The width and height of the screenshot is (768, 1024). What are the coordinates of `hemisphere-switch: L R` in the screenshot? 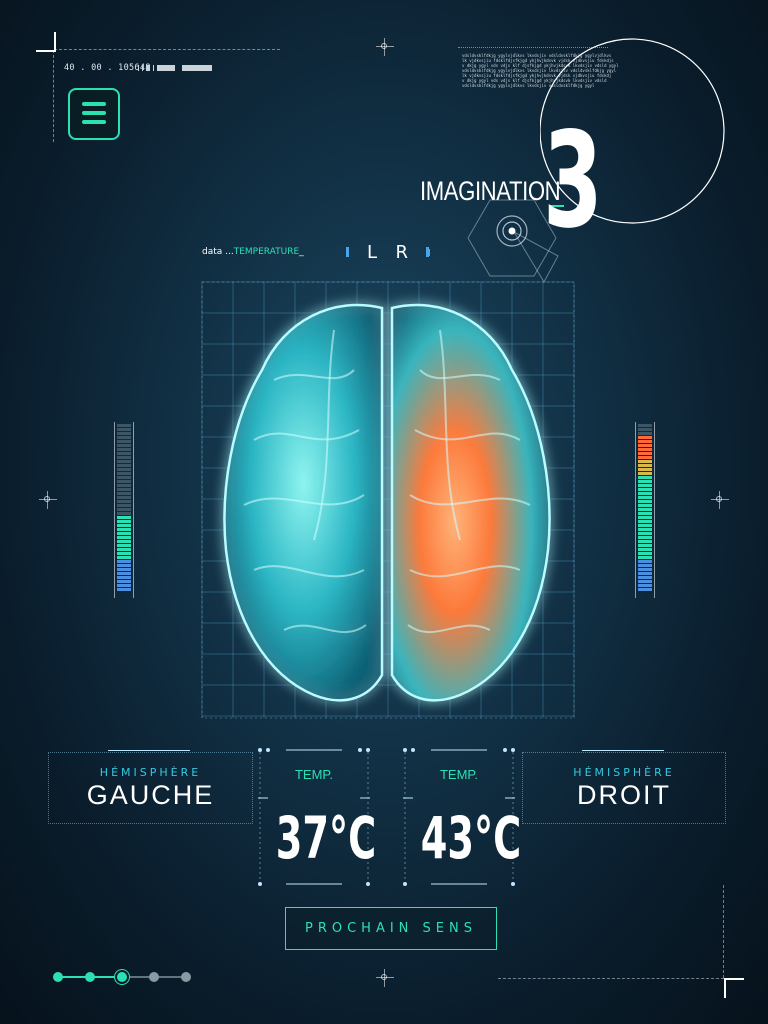 It's located at (388, 252).